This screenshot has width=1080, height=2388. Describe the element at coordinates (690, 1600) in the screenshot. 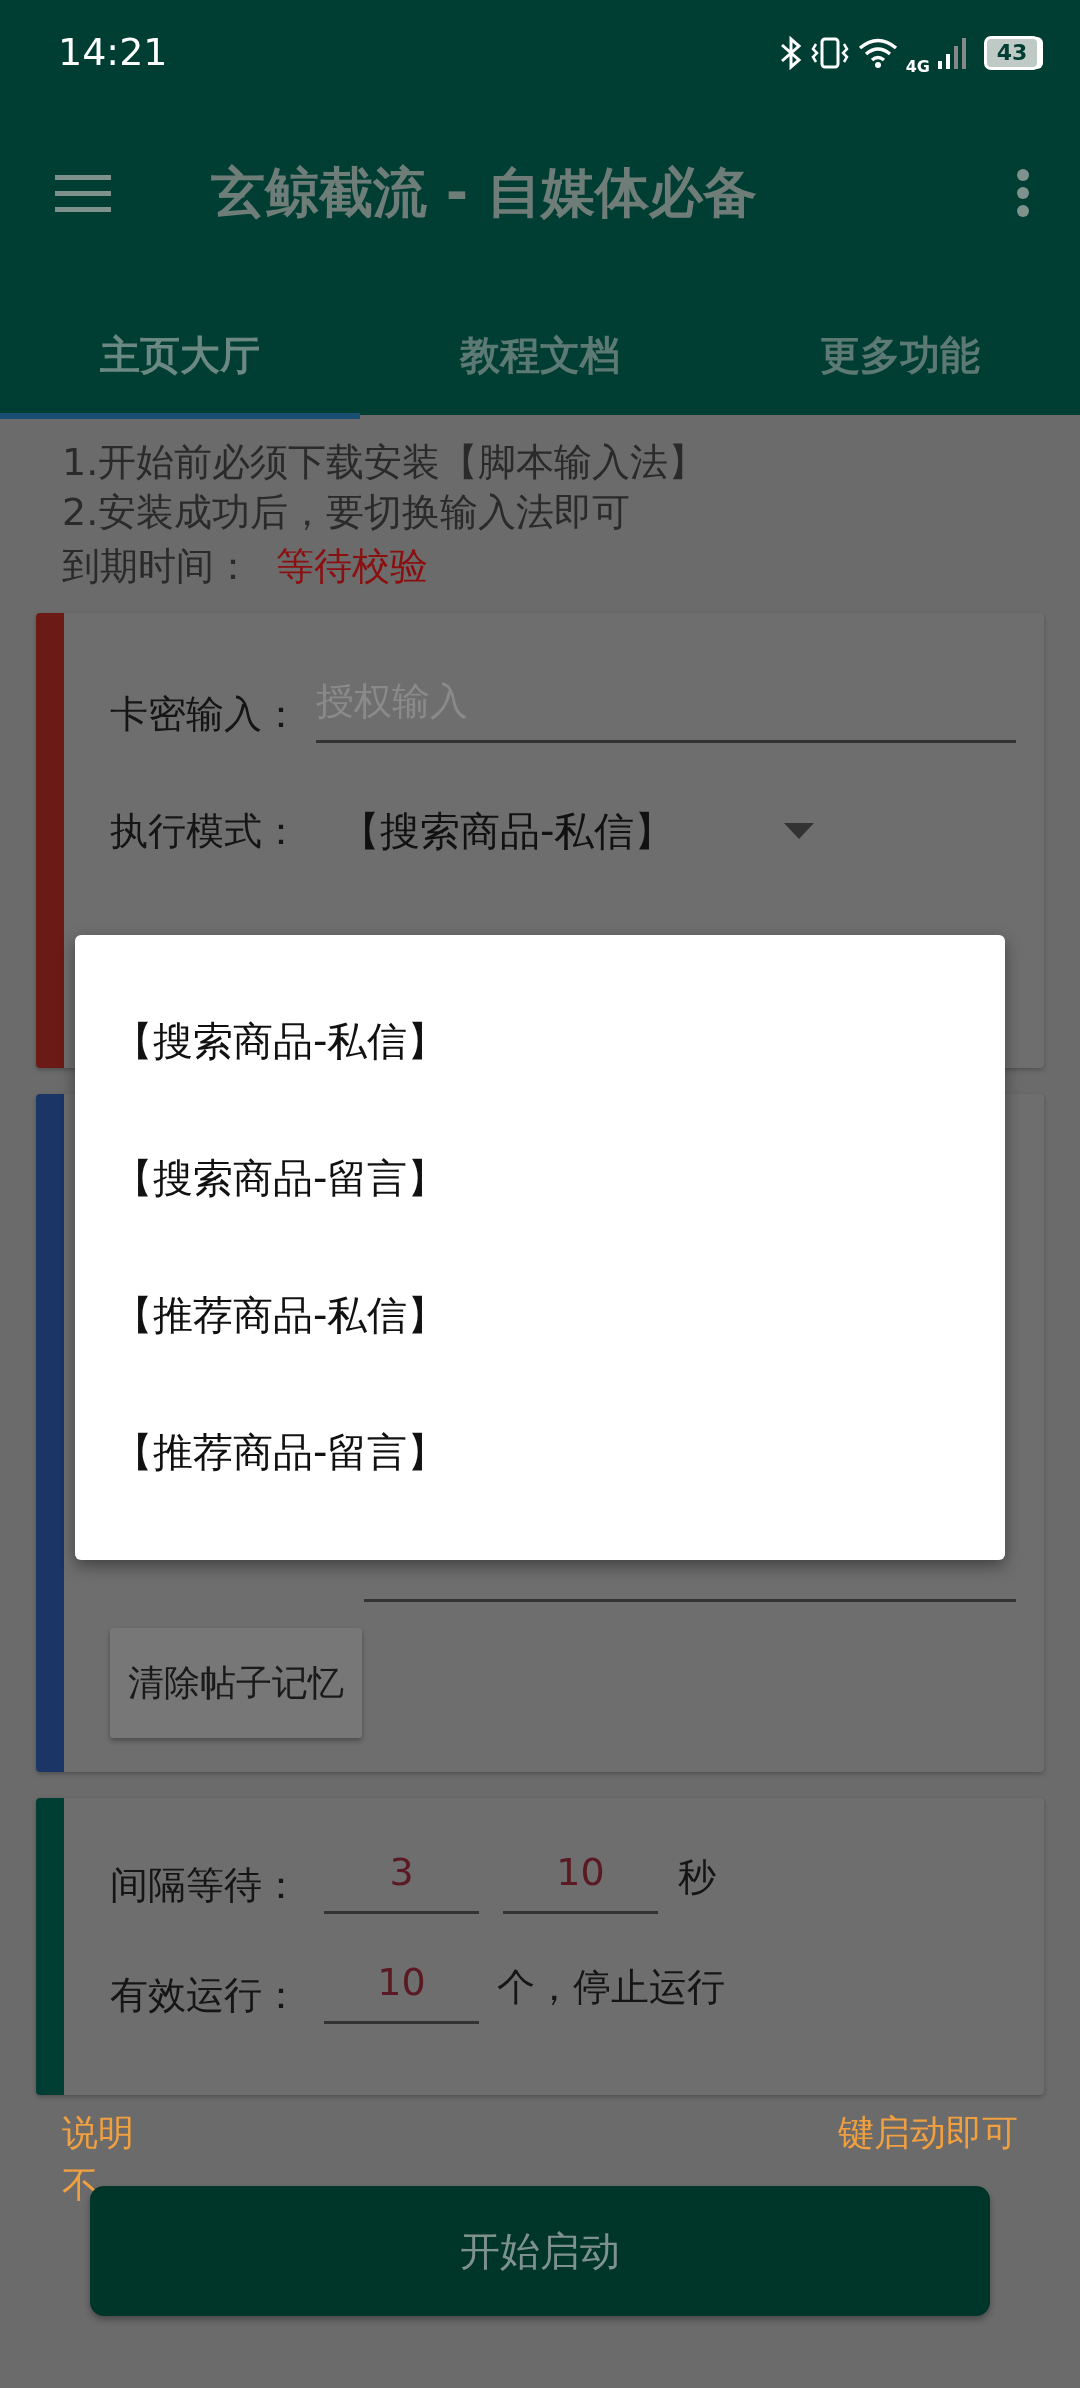

I see `message-input-field` at that location.